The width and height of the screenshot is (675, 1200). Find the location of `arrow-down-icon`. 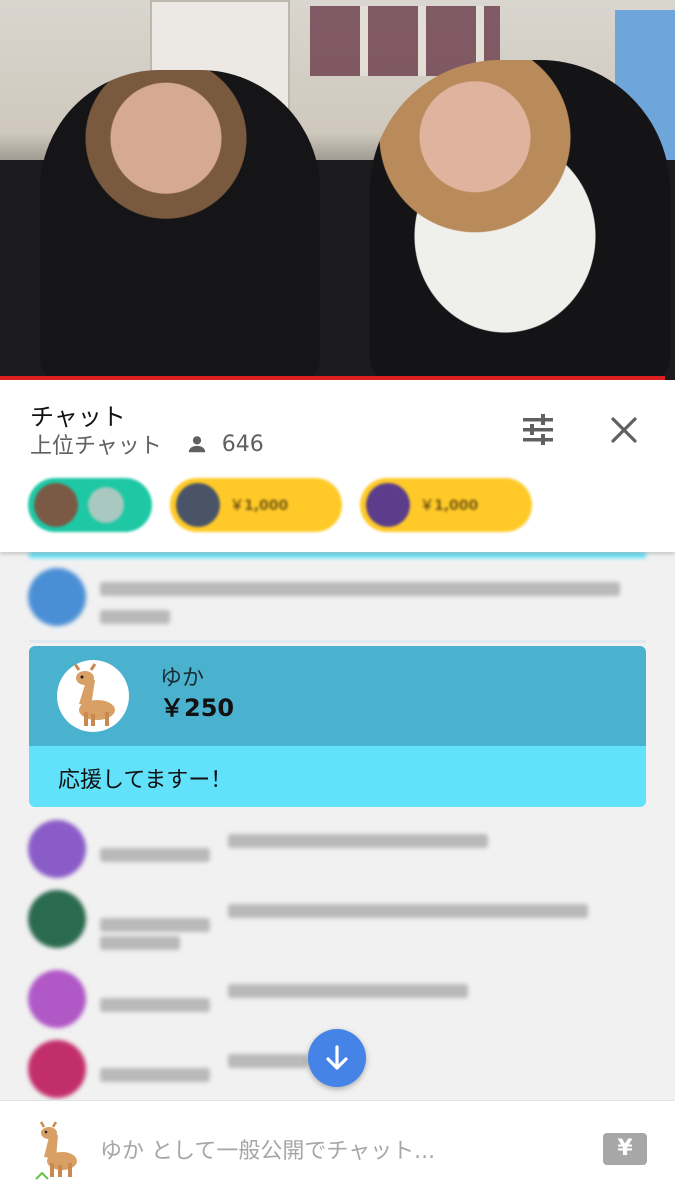

arrow-down-icon is located at coordinates (337, 1057).